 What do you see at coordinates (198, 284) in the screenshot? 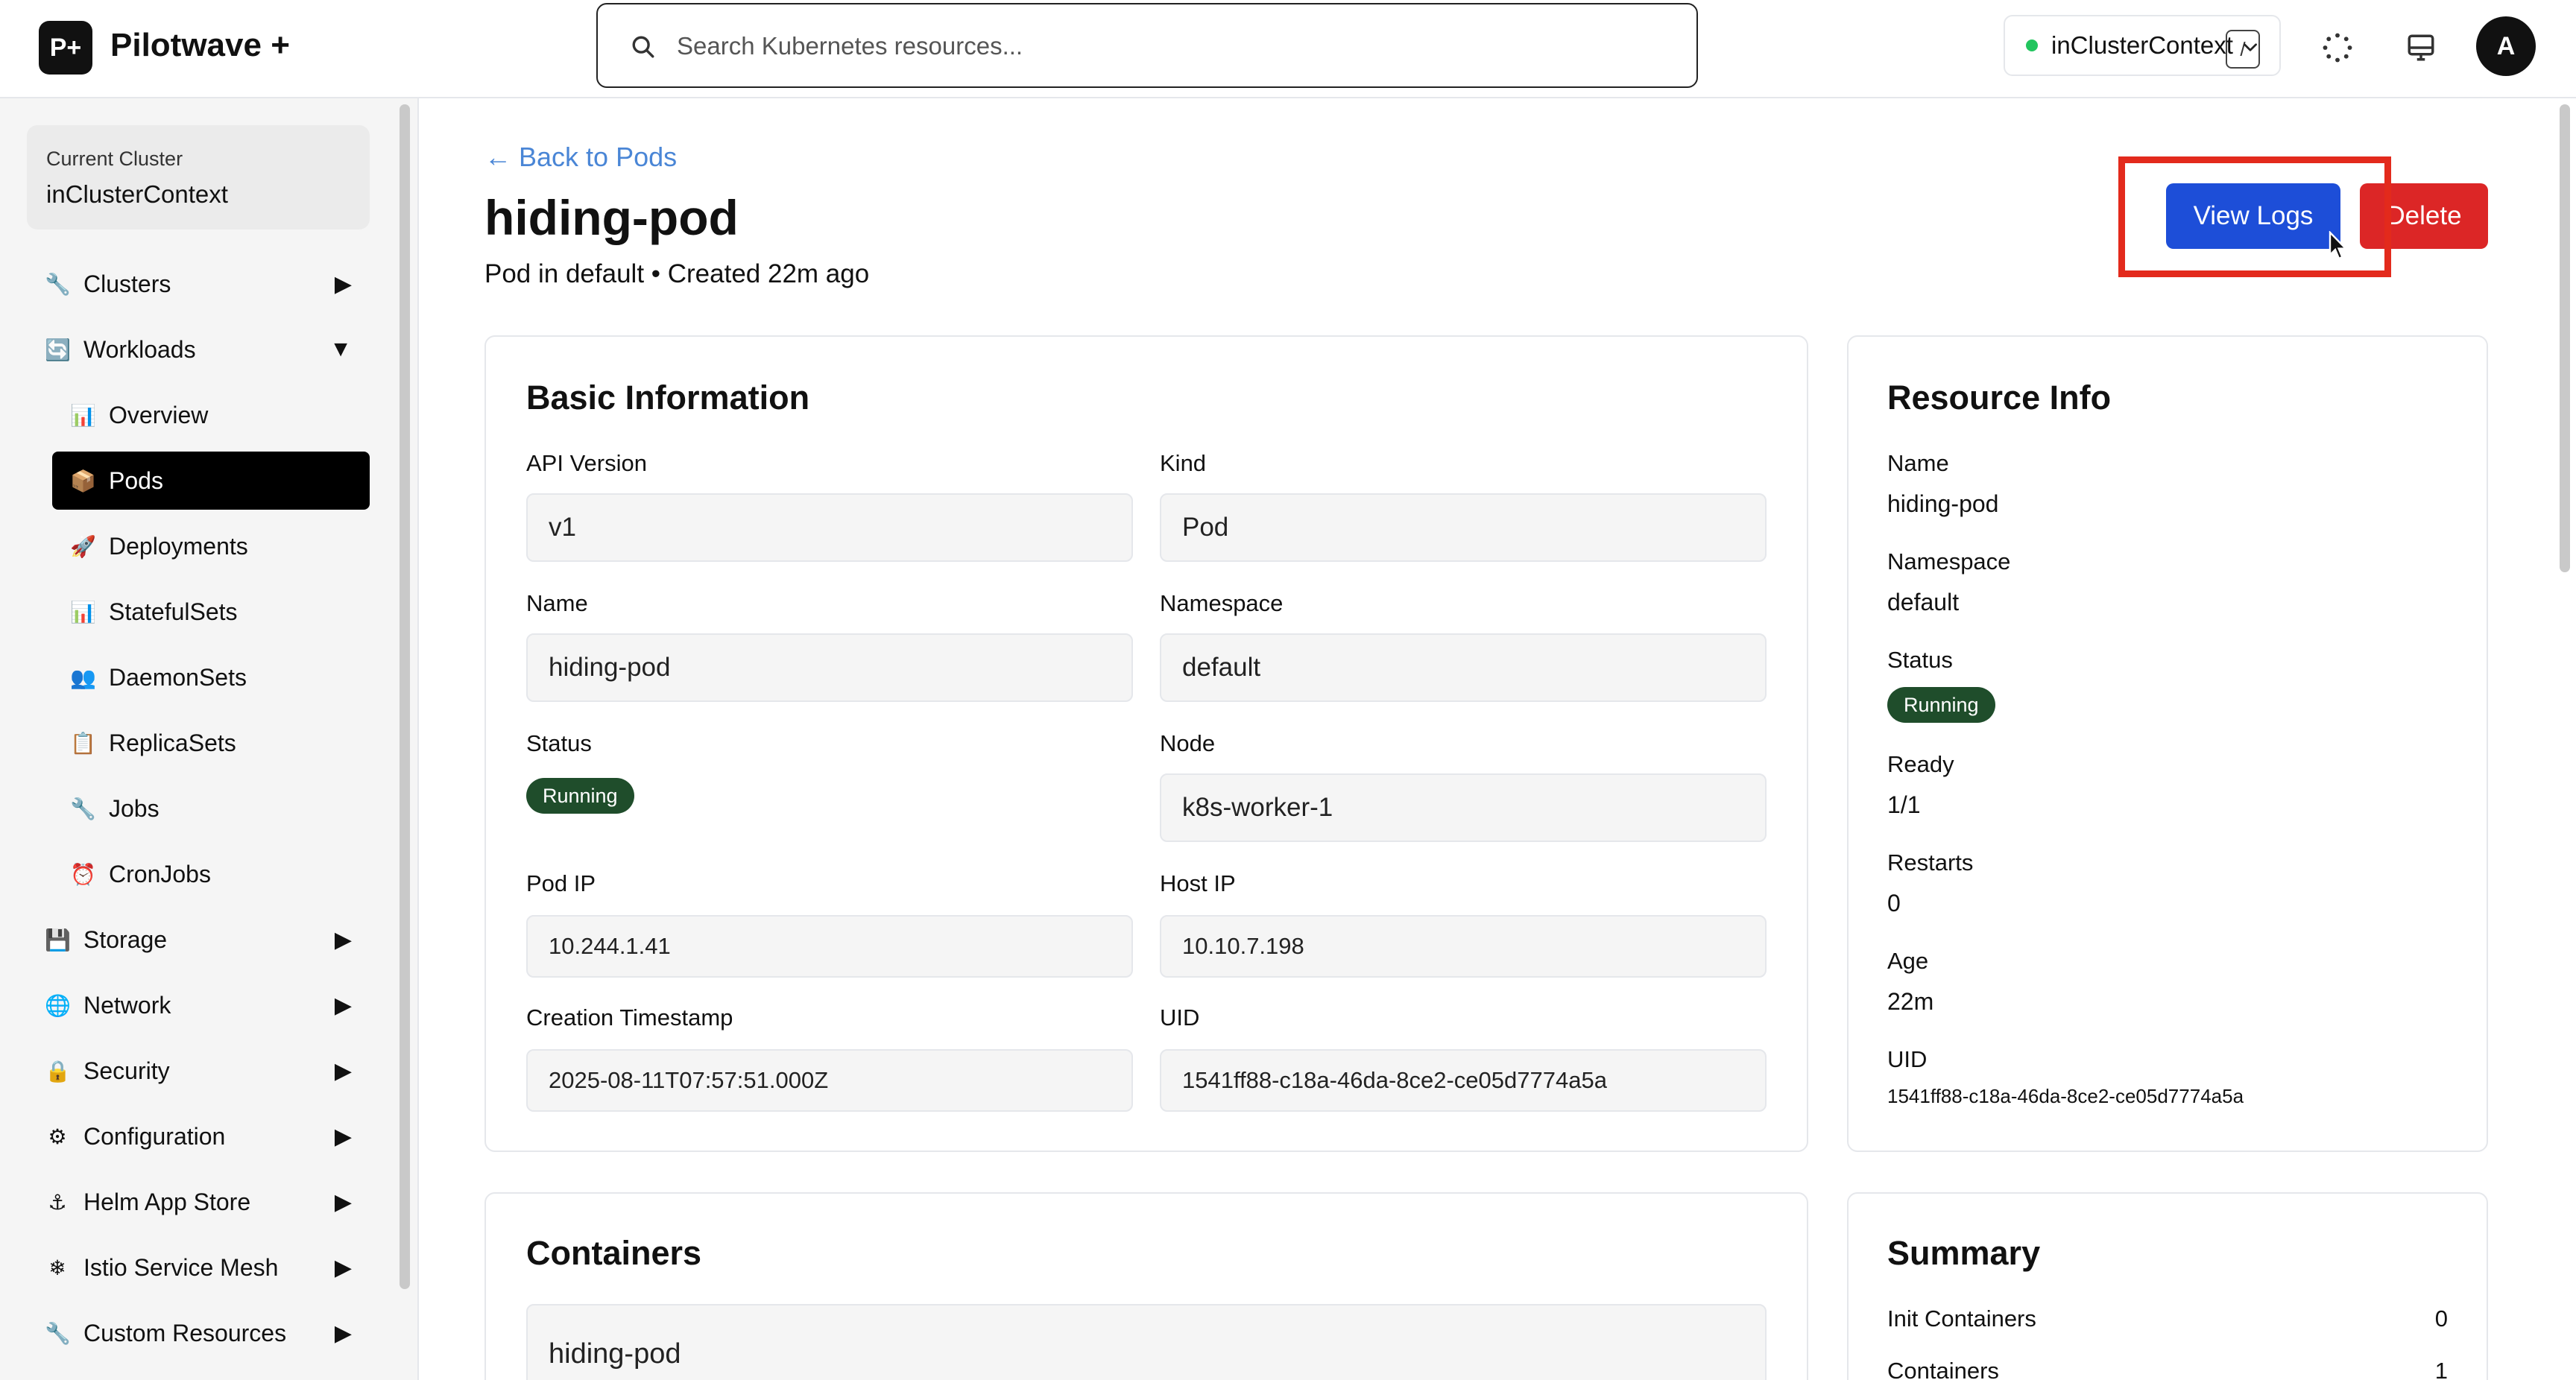
I see `sidebar-item-clusters: 🔧 Clusters ▶` at bounding box center [198, 284].